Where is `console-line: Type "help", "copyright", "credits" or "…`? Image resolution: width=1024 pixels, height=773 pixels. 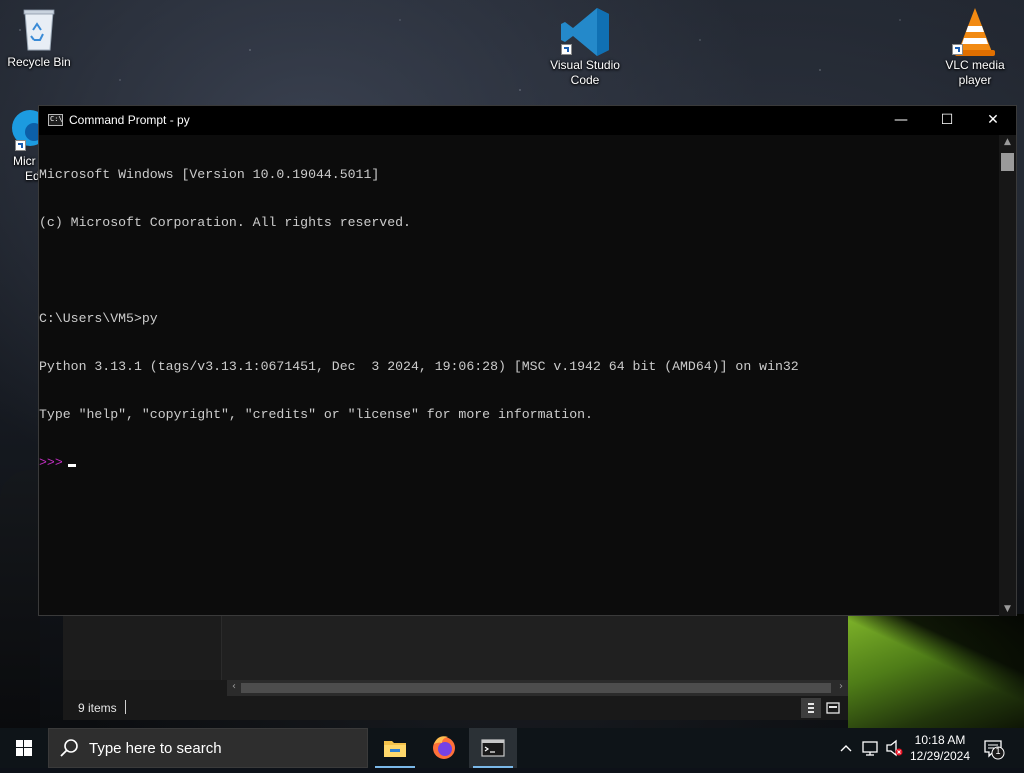
console-line: Type "help", "copyright", "credits" or "… is located at coordinates (316, 414).